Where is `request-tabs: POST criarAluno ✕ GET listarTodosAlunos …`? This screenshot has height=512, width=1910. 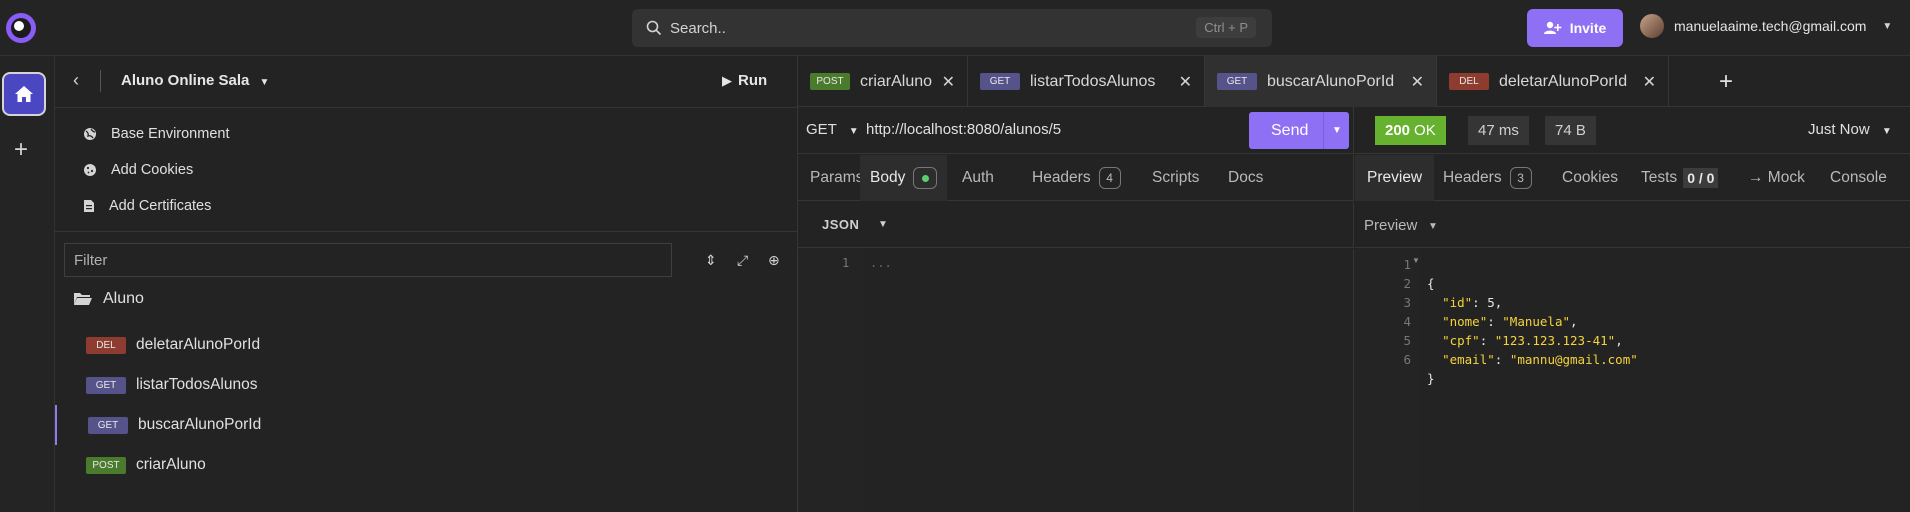 request-tabs: POST criarAluno ✕ GET listarTodosAlunos … is located at coordinates (1354, 81).